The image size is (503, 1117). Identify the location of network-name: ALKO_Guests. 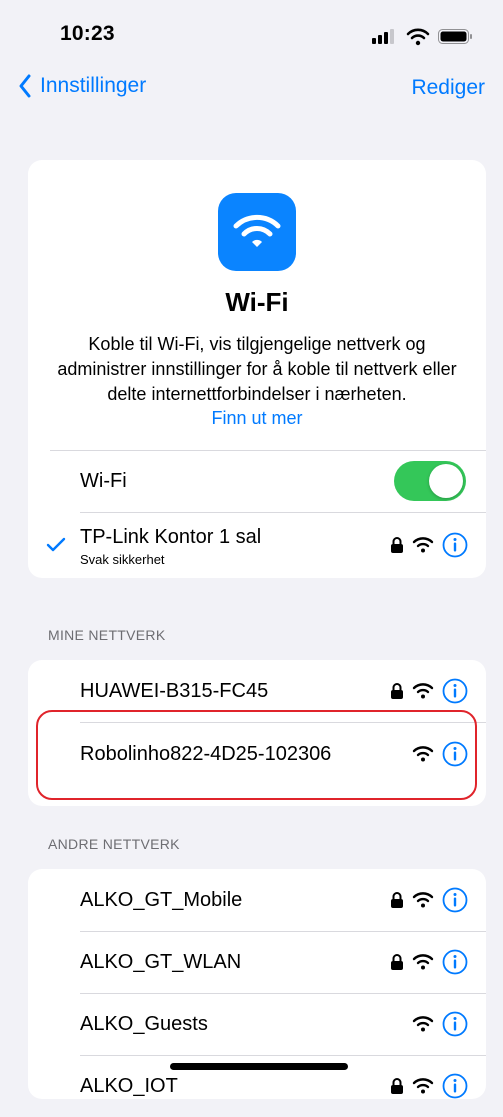
(144, 1024).